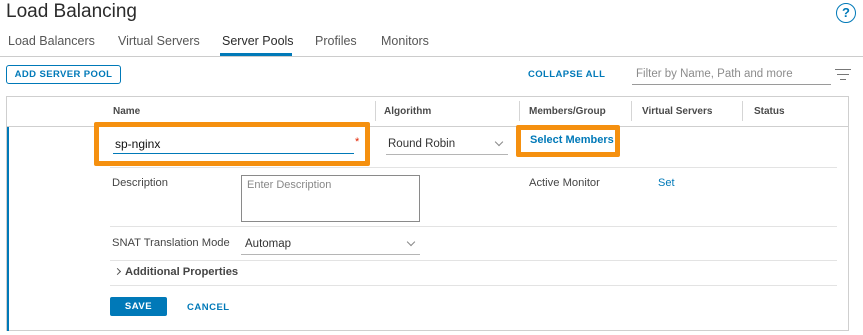 This screenshot has height=335, width=863. I want to click on algorithm-value: Round Robin, so click(422, 144).